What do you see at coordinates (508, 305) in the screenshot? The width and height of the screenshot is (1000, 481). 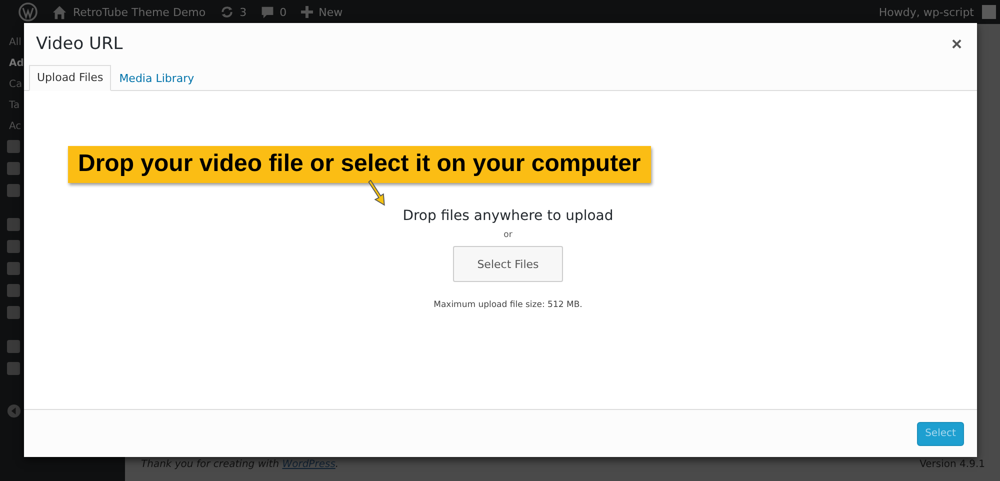 I see `max-size-text: Maximum upload file size: 512 MB.` at bounding box center [508, 305].